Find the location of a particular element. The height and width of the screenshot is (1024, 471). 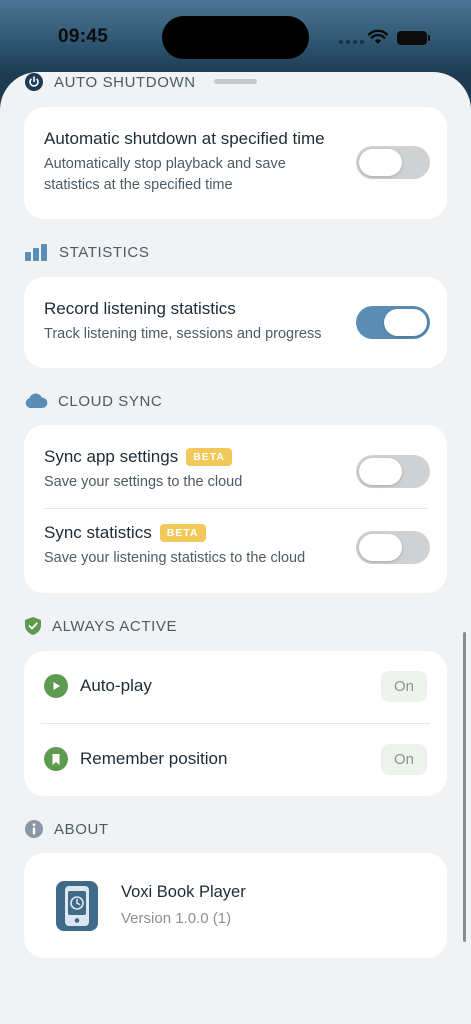

statistics-toggle is located at coordinates (393, 322).